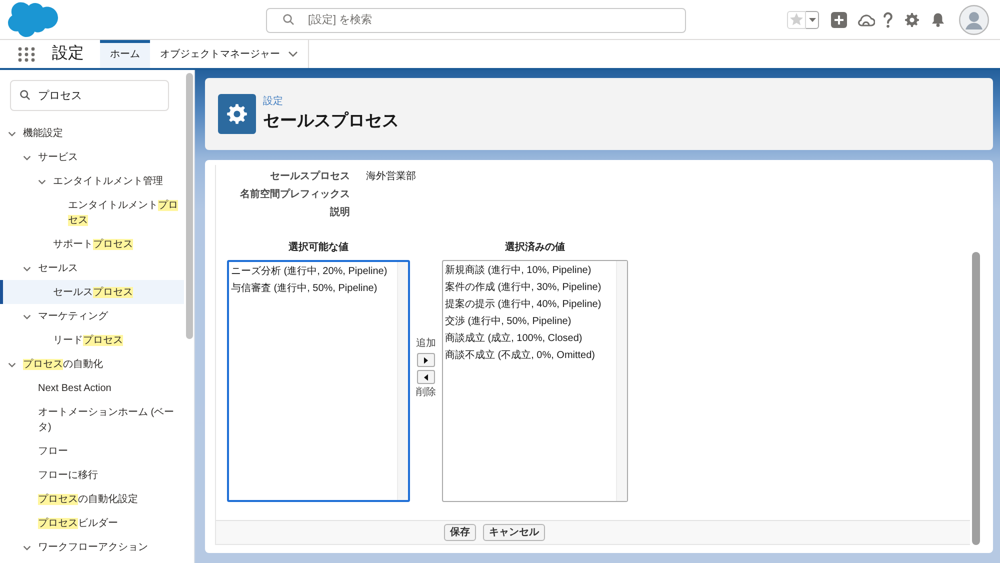 The width and height of the screenshot is (1000, 563). What do you see at coordinates (309, 176) in the screenshot?
I see `field-label: セールスプロセス` at bounding box center [309, 176].